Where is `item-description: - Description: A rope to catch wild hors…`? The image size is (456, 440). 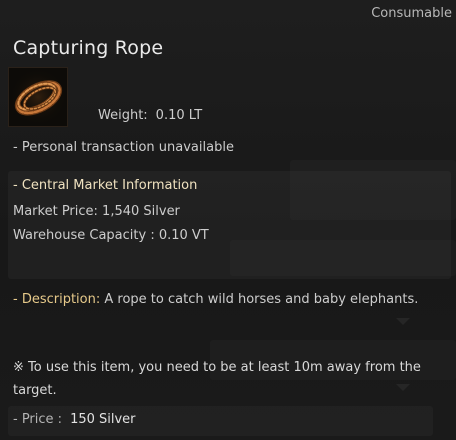
item-description: - Description: A rope to catch wild hors… is located at coordinates (223, 299).